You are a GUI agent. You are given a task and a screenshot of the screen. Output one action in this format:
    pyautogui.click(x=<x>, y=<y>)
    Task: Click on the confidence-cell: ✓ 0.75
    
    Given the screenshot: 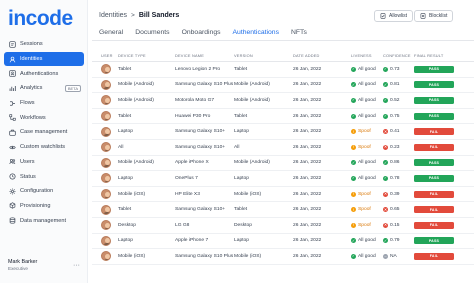 What is the action you would take?
    pyautogui.click(x=398, y=116)
    